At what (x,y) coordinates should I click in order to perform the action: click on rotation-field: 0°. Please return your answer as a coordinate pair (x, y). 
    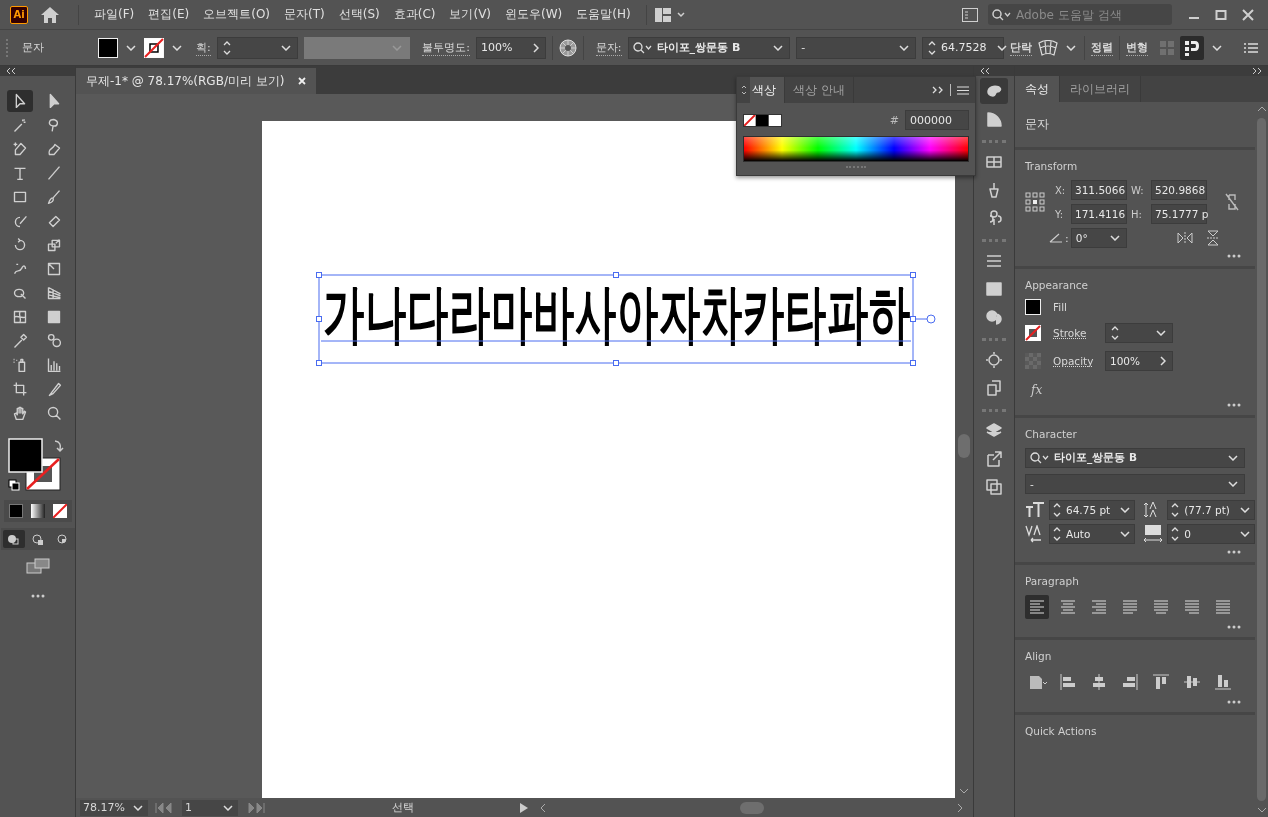
    Looking at the image, I should click on (1098, 238).